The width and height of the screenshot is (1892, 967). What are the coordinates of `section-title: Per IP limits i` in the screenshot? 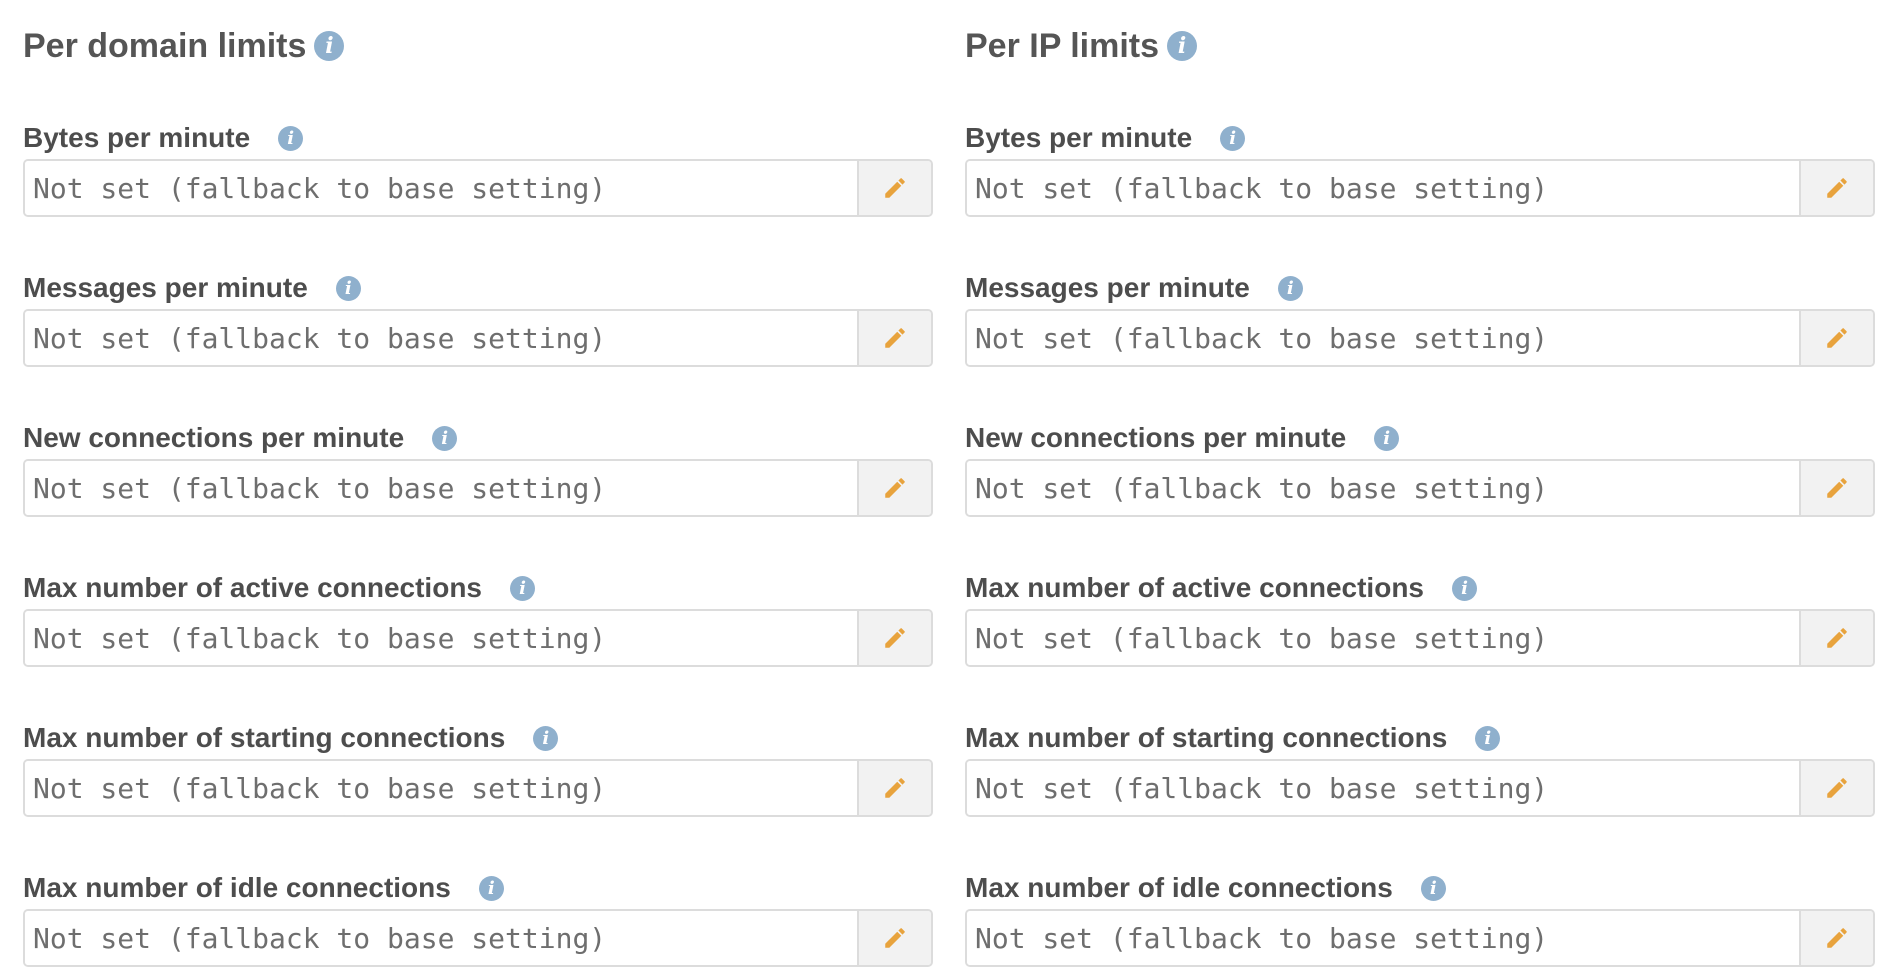 It's located at (1420, 46).